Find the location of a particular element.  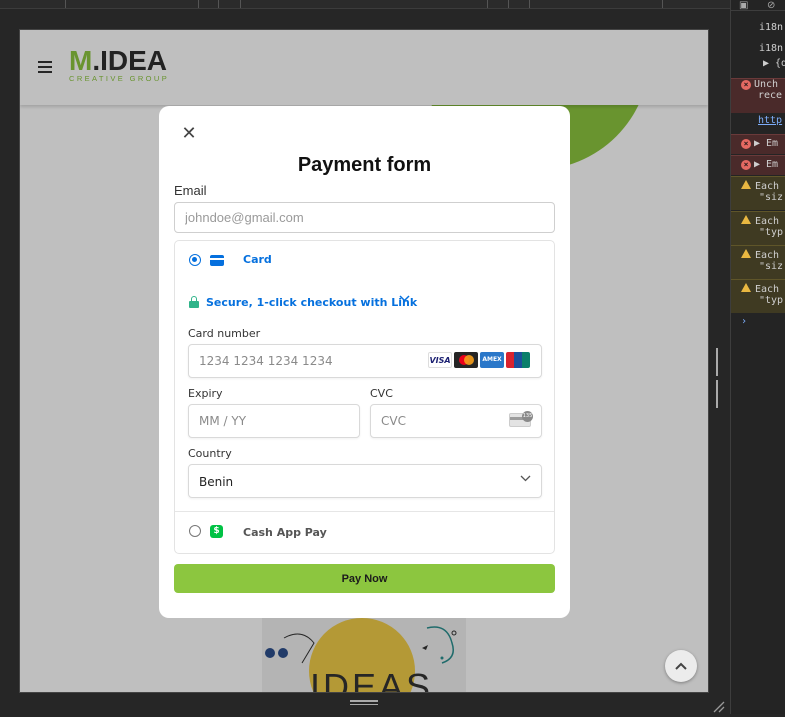

cashapp-radio is located at coordinates (195, 531).